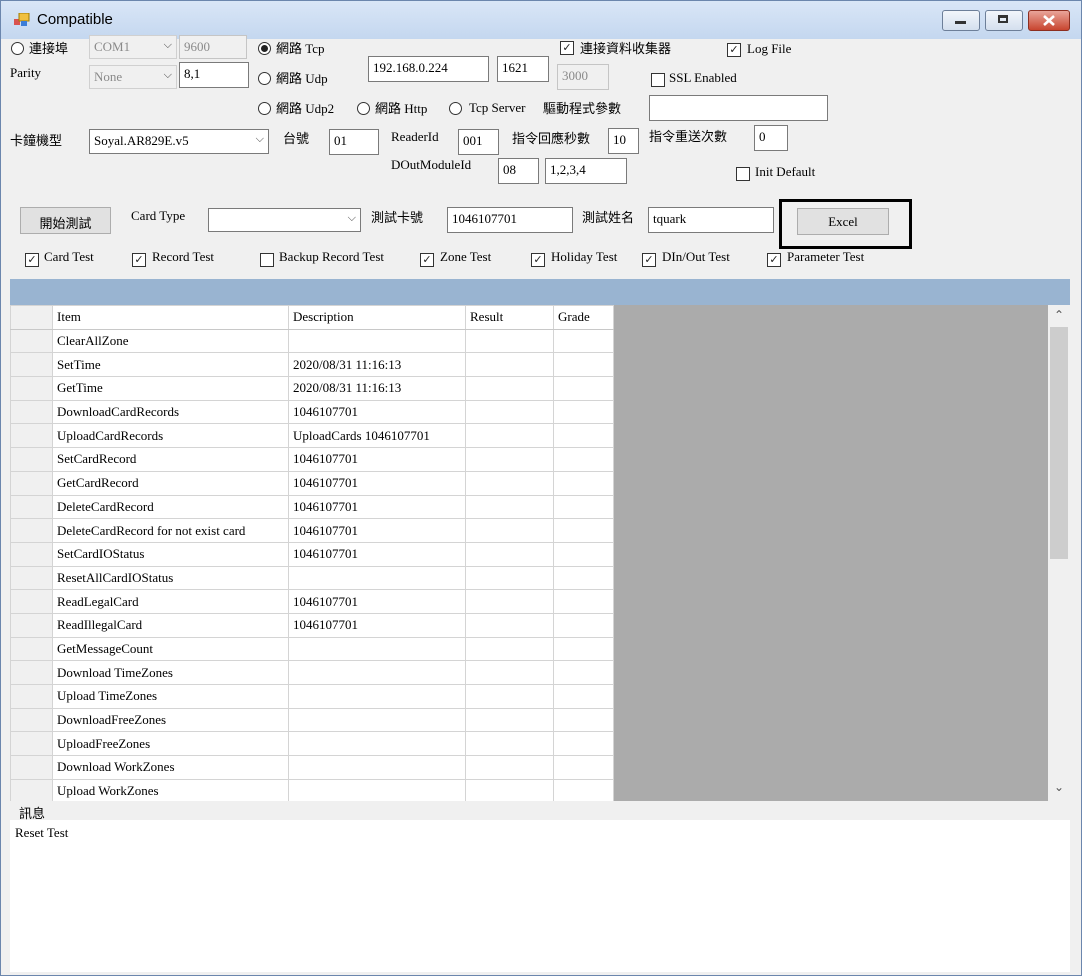  Describe the element at coordinates (509, 317) in the screenshot. I see `column-header-result: Result` at that location.